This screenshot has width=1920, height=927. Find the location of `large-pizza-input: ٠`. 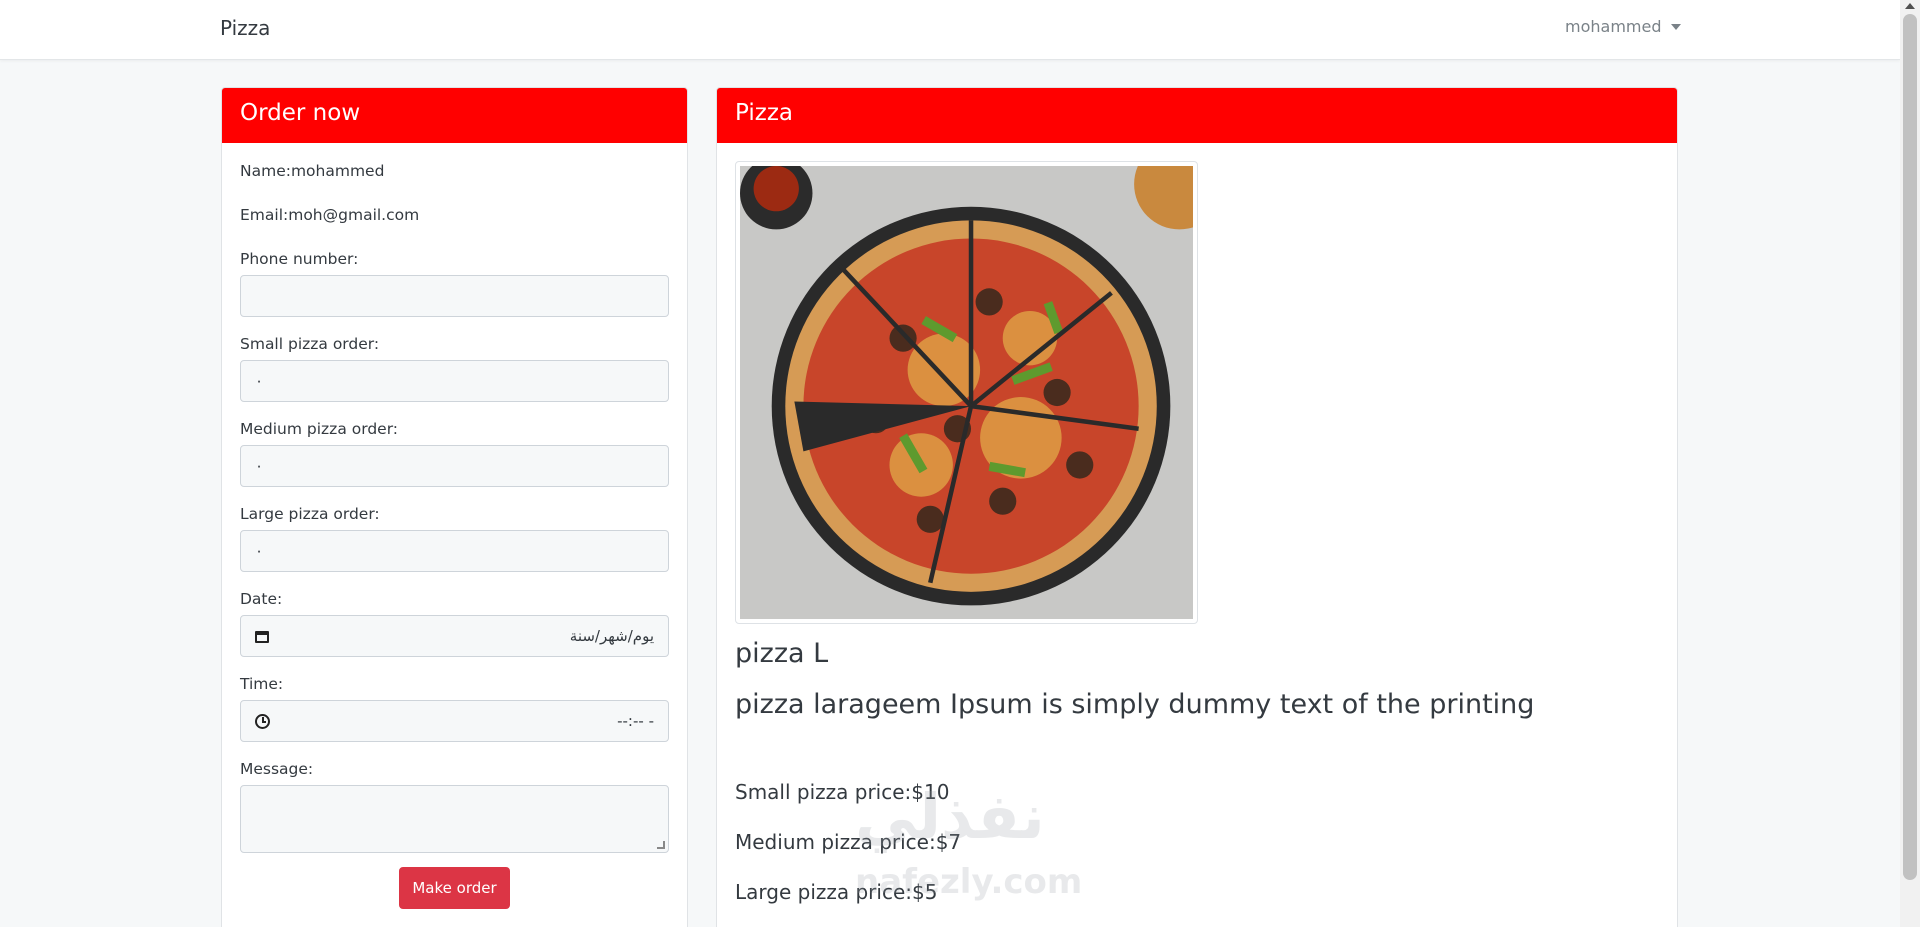

large-pizza-input: ٠ is located at coordinates (454, 551).